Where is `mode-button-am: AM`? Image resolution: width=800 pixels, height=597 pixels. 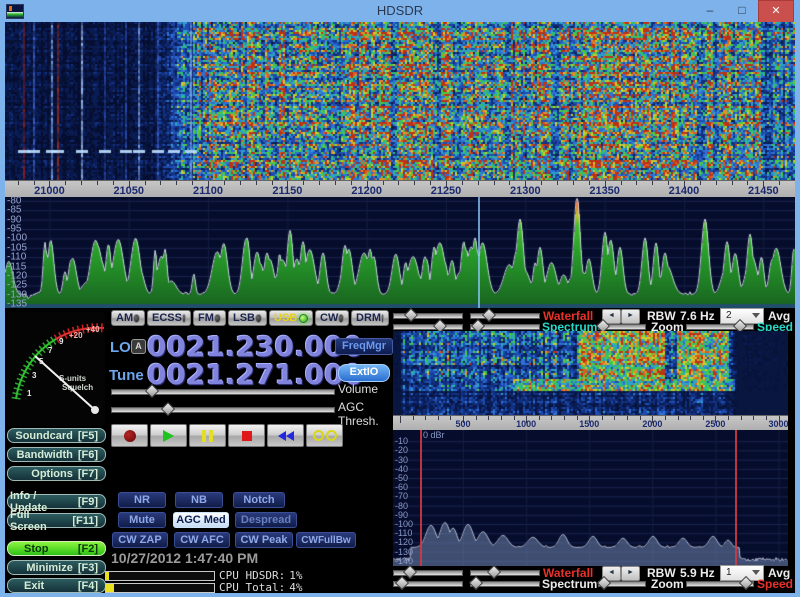
mode-button-am: AM is located at coordinates (128, 318).